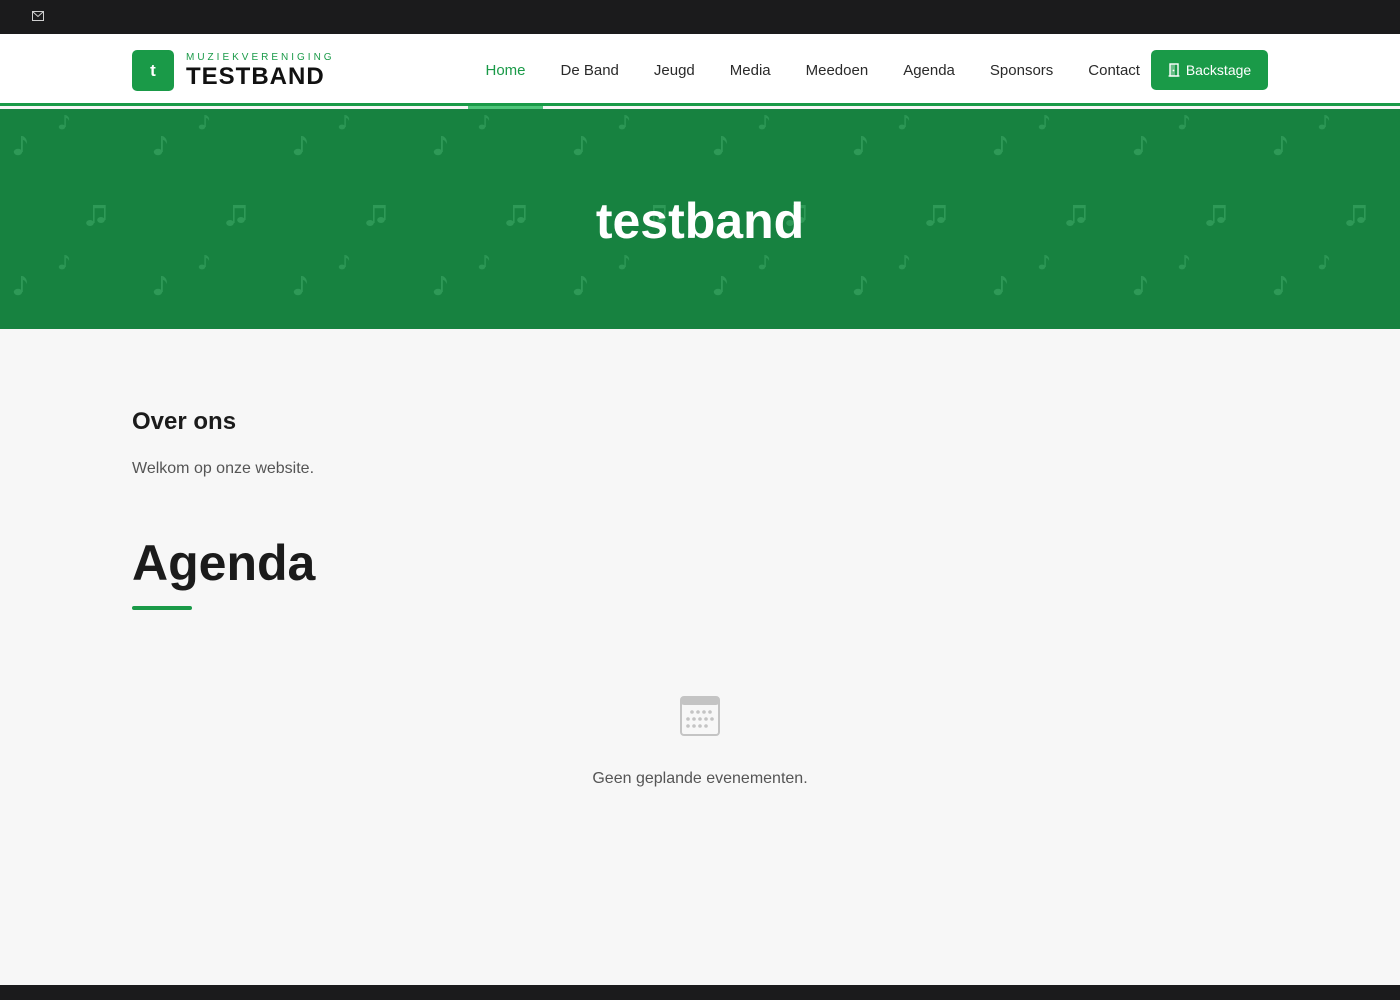 This screenshot has width=1400, height=1000. I want to click on nav-item-agenda: Agenda, so click(929, 70).